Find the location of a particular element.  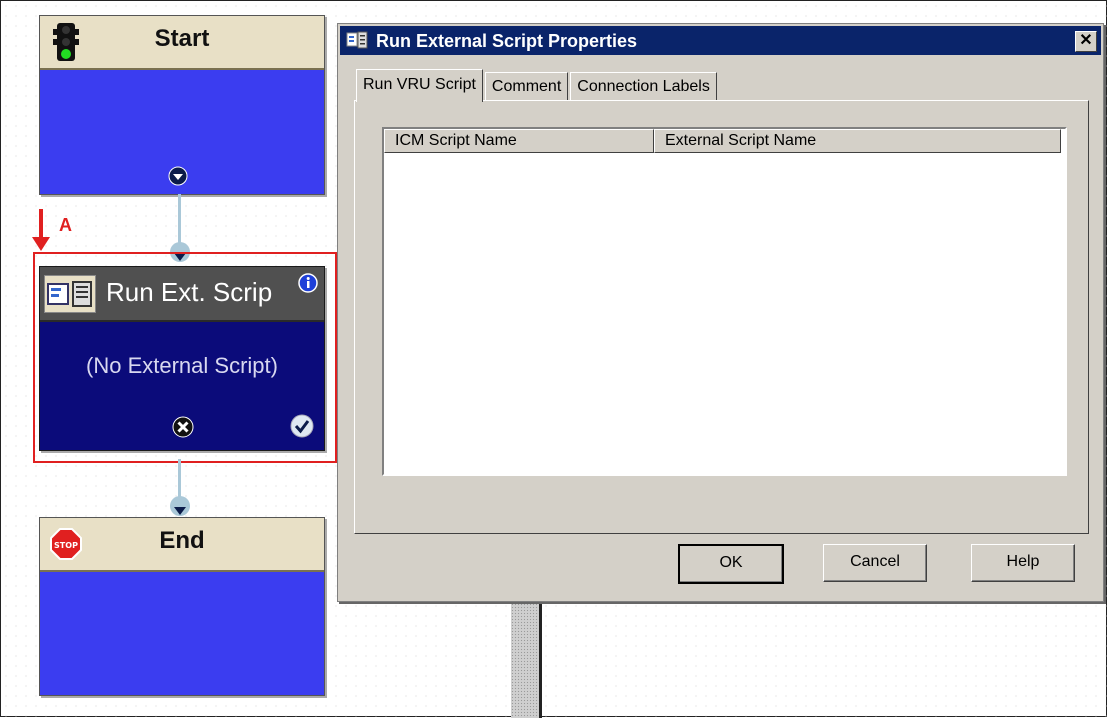

start-node-header: Start is located at coordinates (182, 43).